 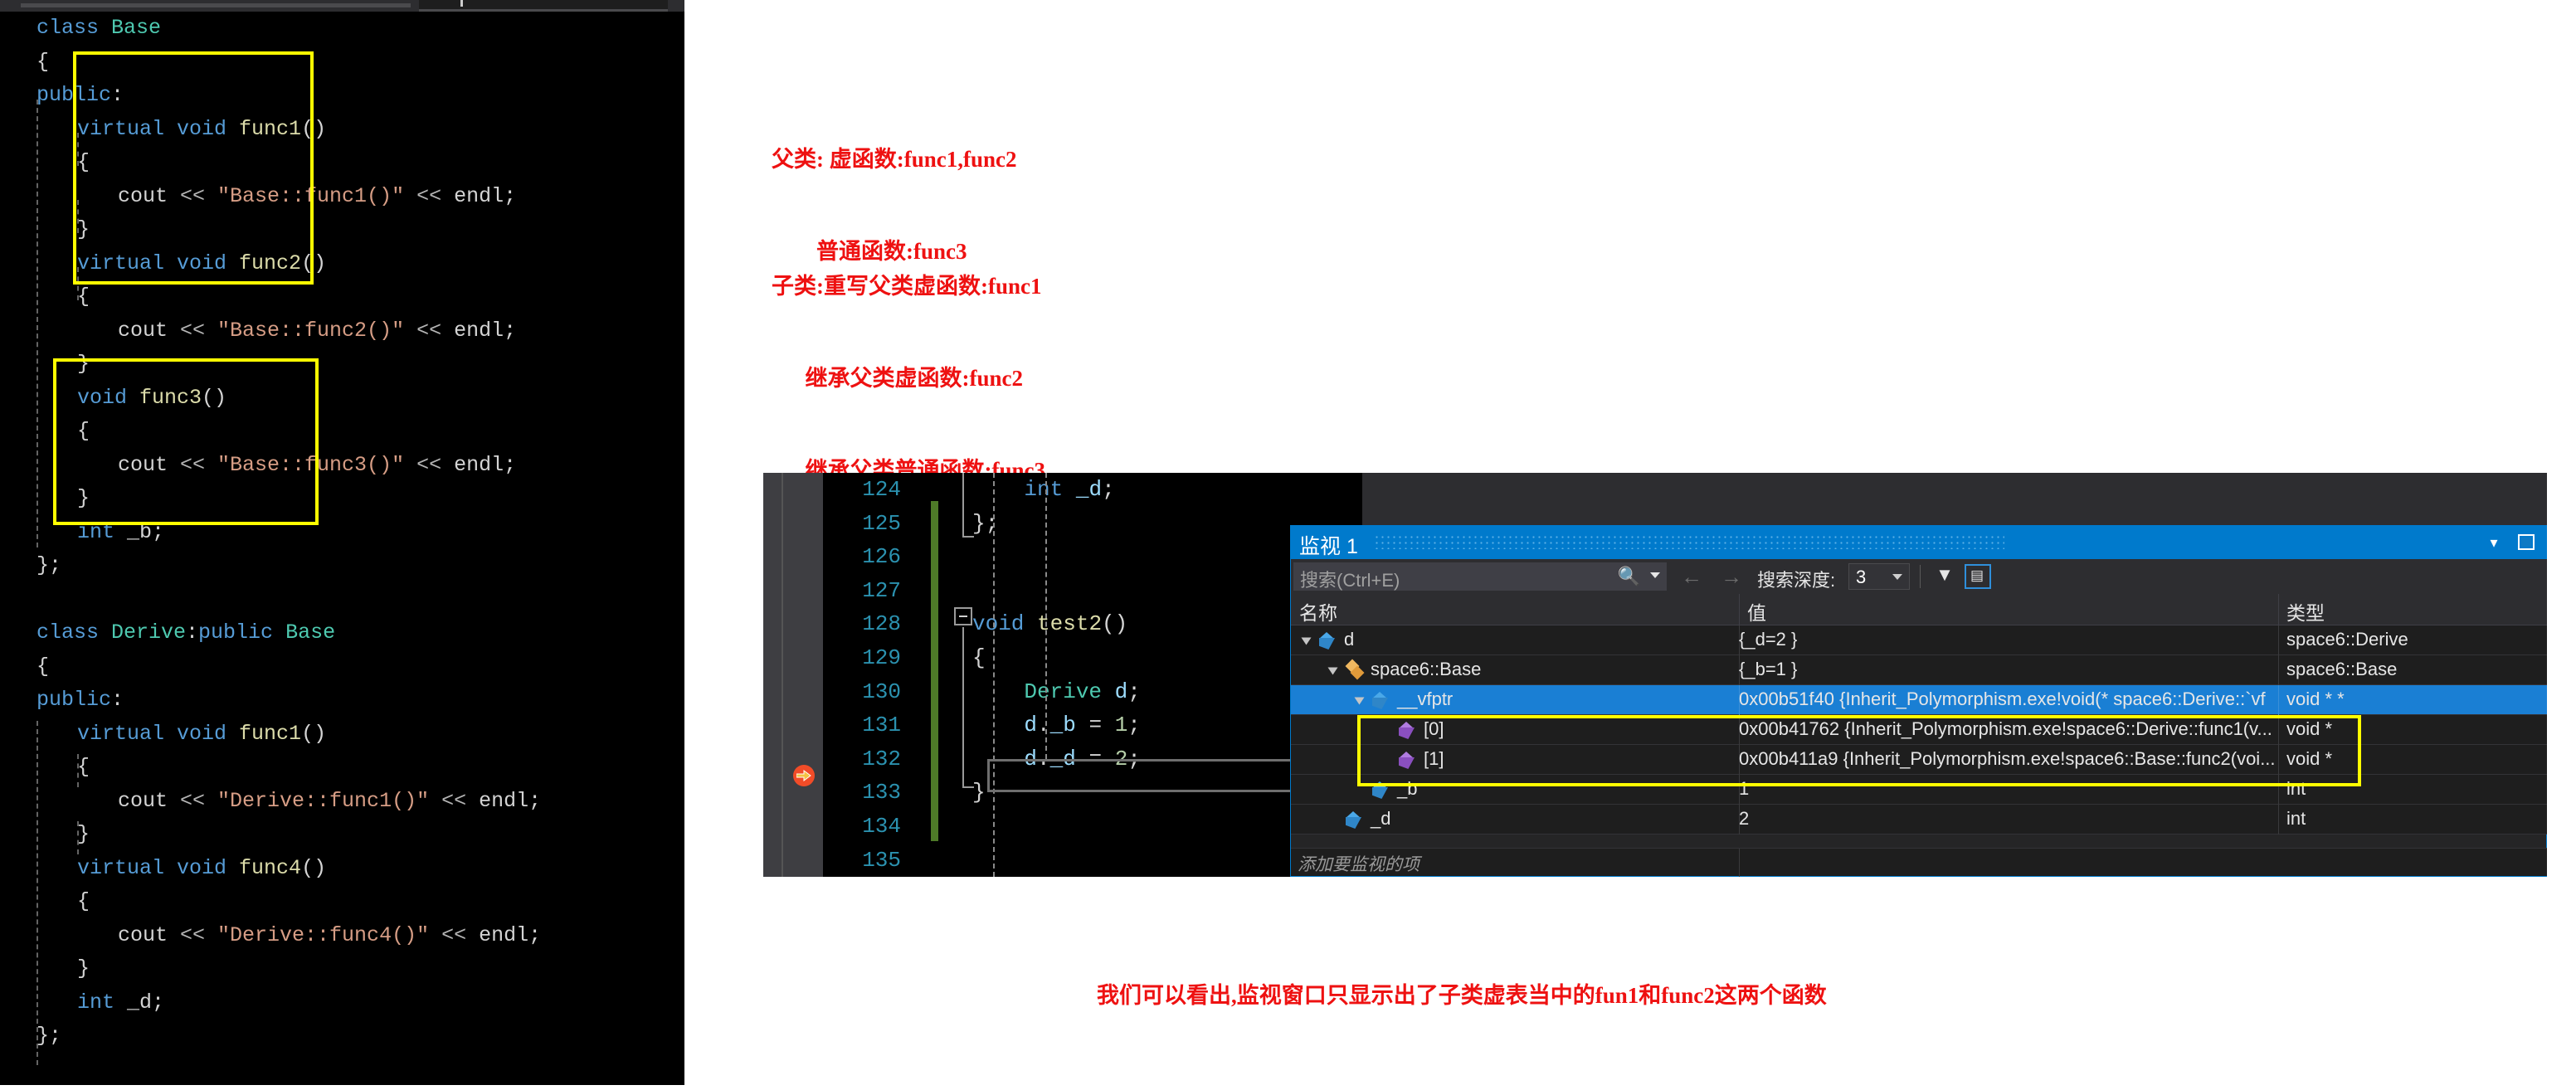 I want to click on change-bar, so click(x=934, y=671).